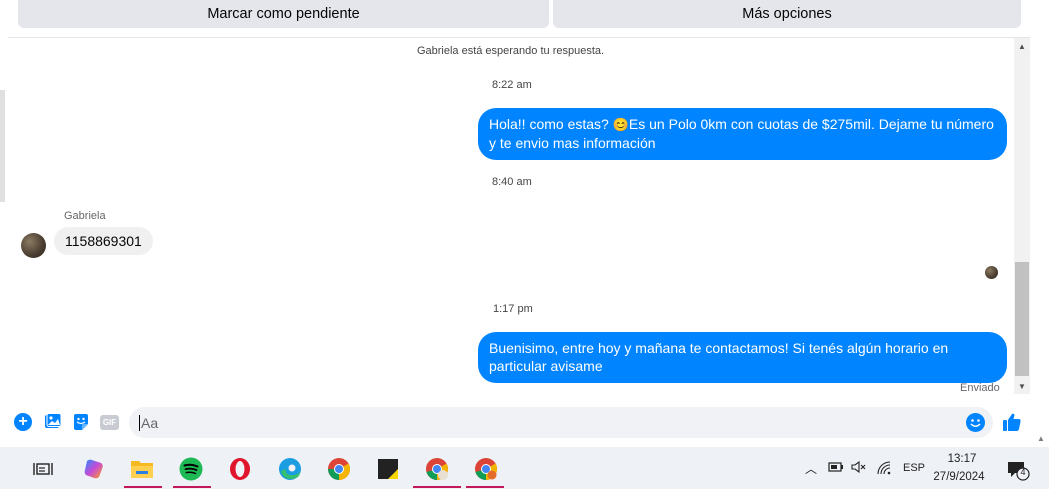 This screenshot has height=489, width=1049. I want to click on chrome-icon, so click(339, 469).